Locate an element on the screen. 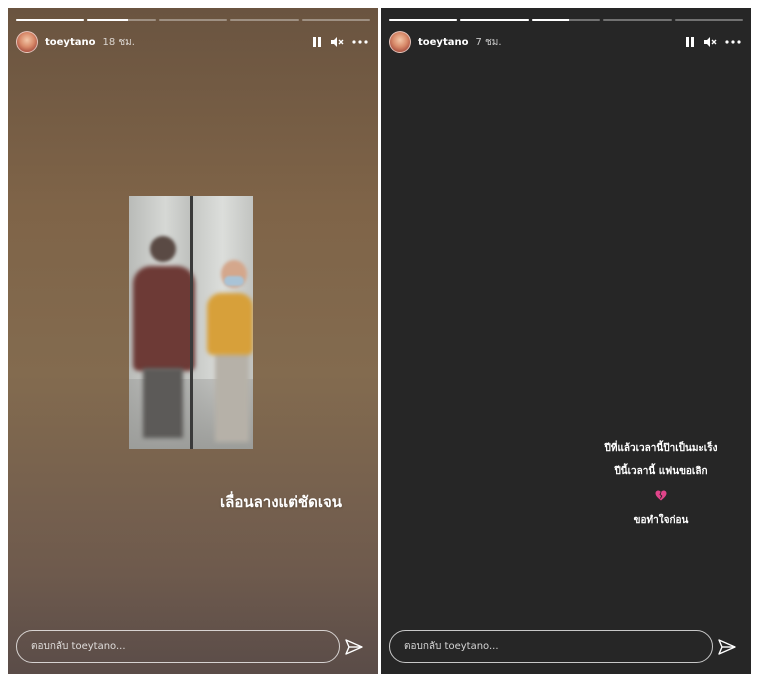 Image resolution: width=759 pixels, height=682 pixels. story-photo-elevator-reflection is located at coordinates (191, 322).